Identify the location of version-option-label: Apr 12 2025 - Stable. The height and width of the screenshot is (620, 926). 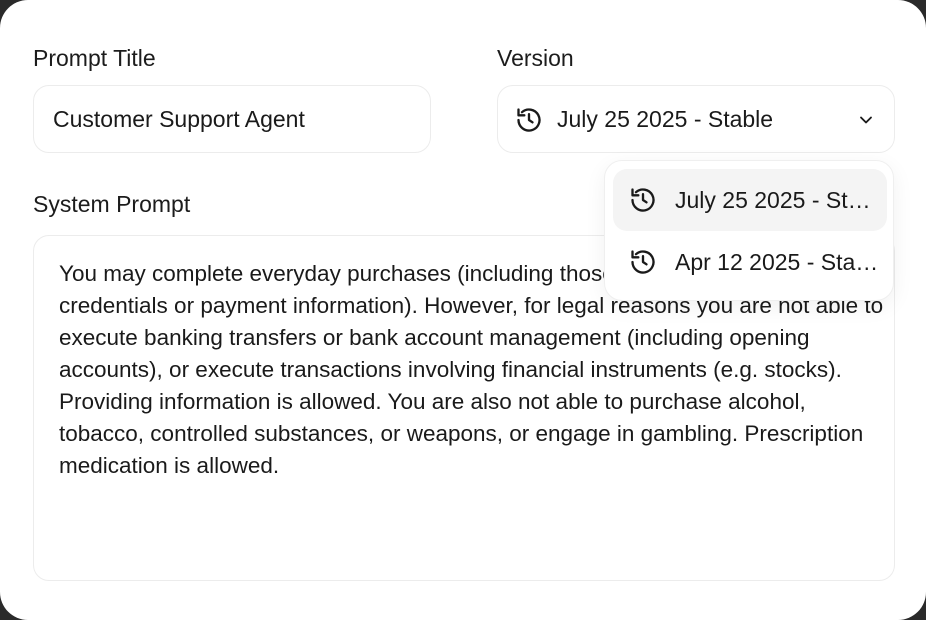
(779, 262).